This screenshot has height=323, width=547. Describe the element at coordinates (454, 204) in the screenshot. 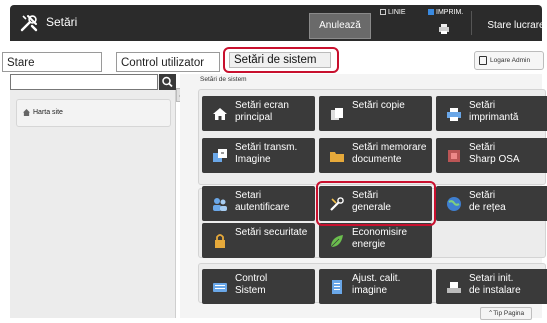

I see `globe-icon` at that location.